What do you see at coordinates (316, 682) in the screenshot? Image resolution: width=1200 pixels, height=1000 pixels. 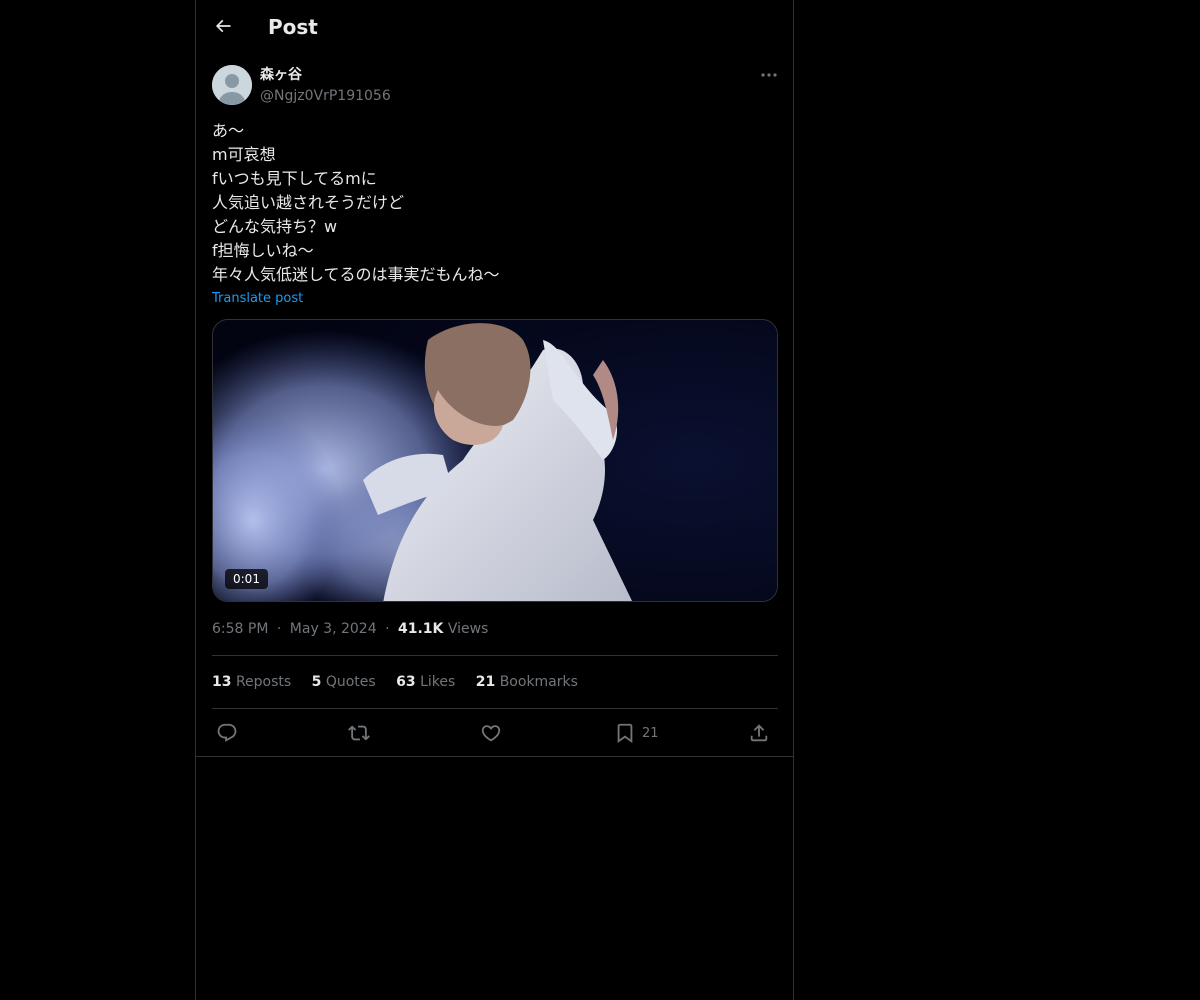 I see `quotes-count: 5` at bounding box center [316, 682].